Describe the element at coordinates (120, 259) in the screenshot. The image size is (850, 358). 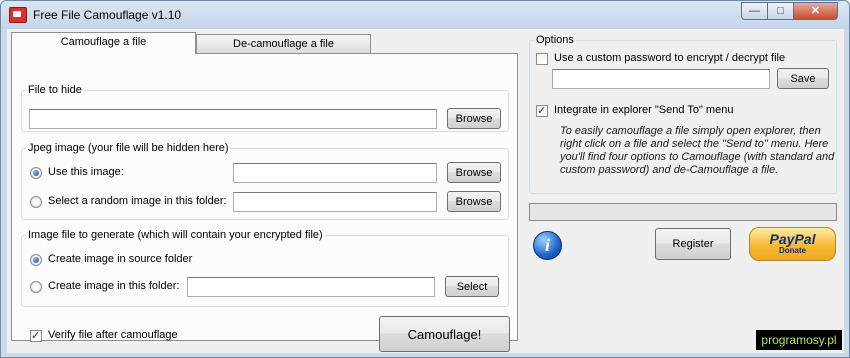
I see `source-folder-label: Create image in source folder` at that location.